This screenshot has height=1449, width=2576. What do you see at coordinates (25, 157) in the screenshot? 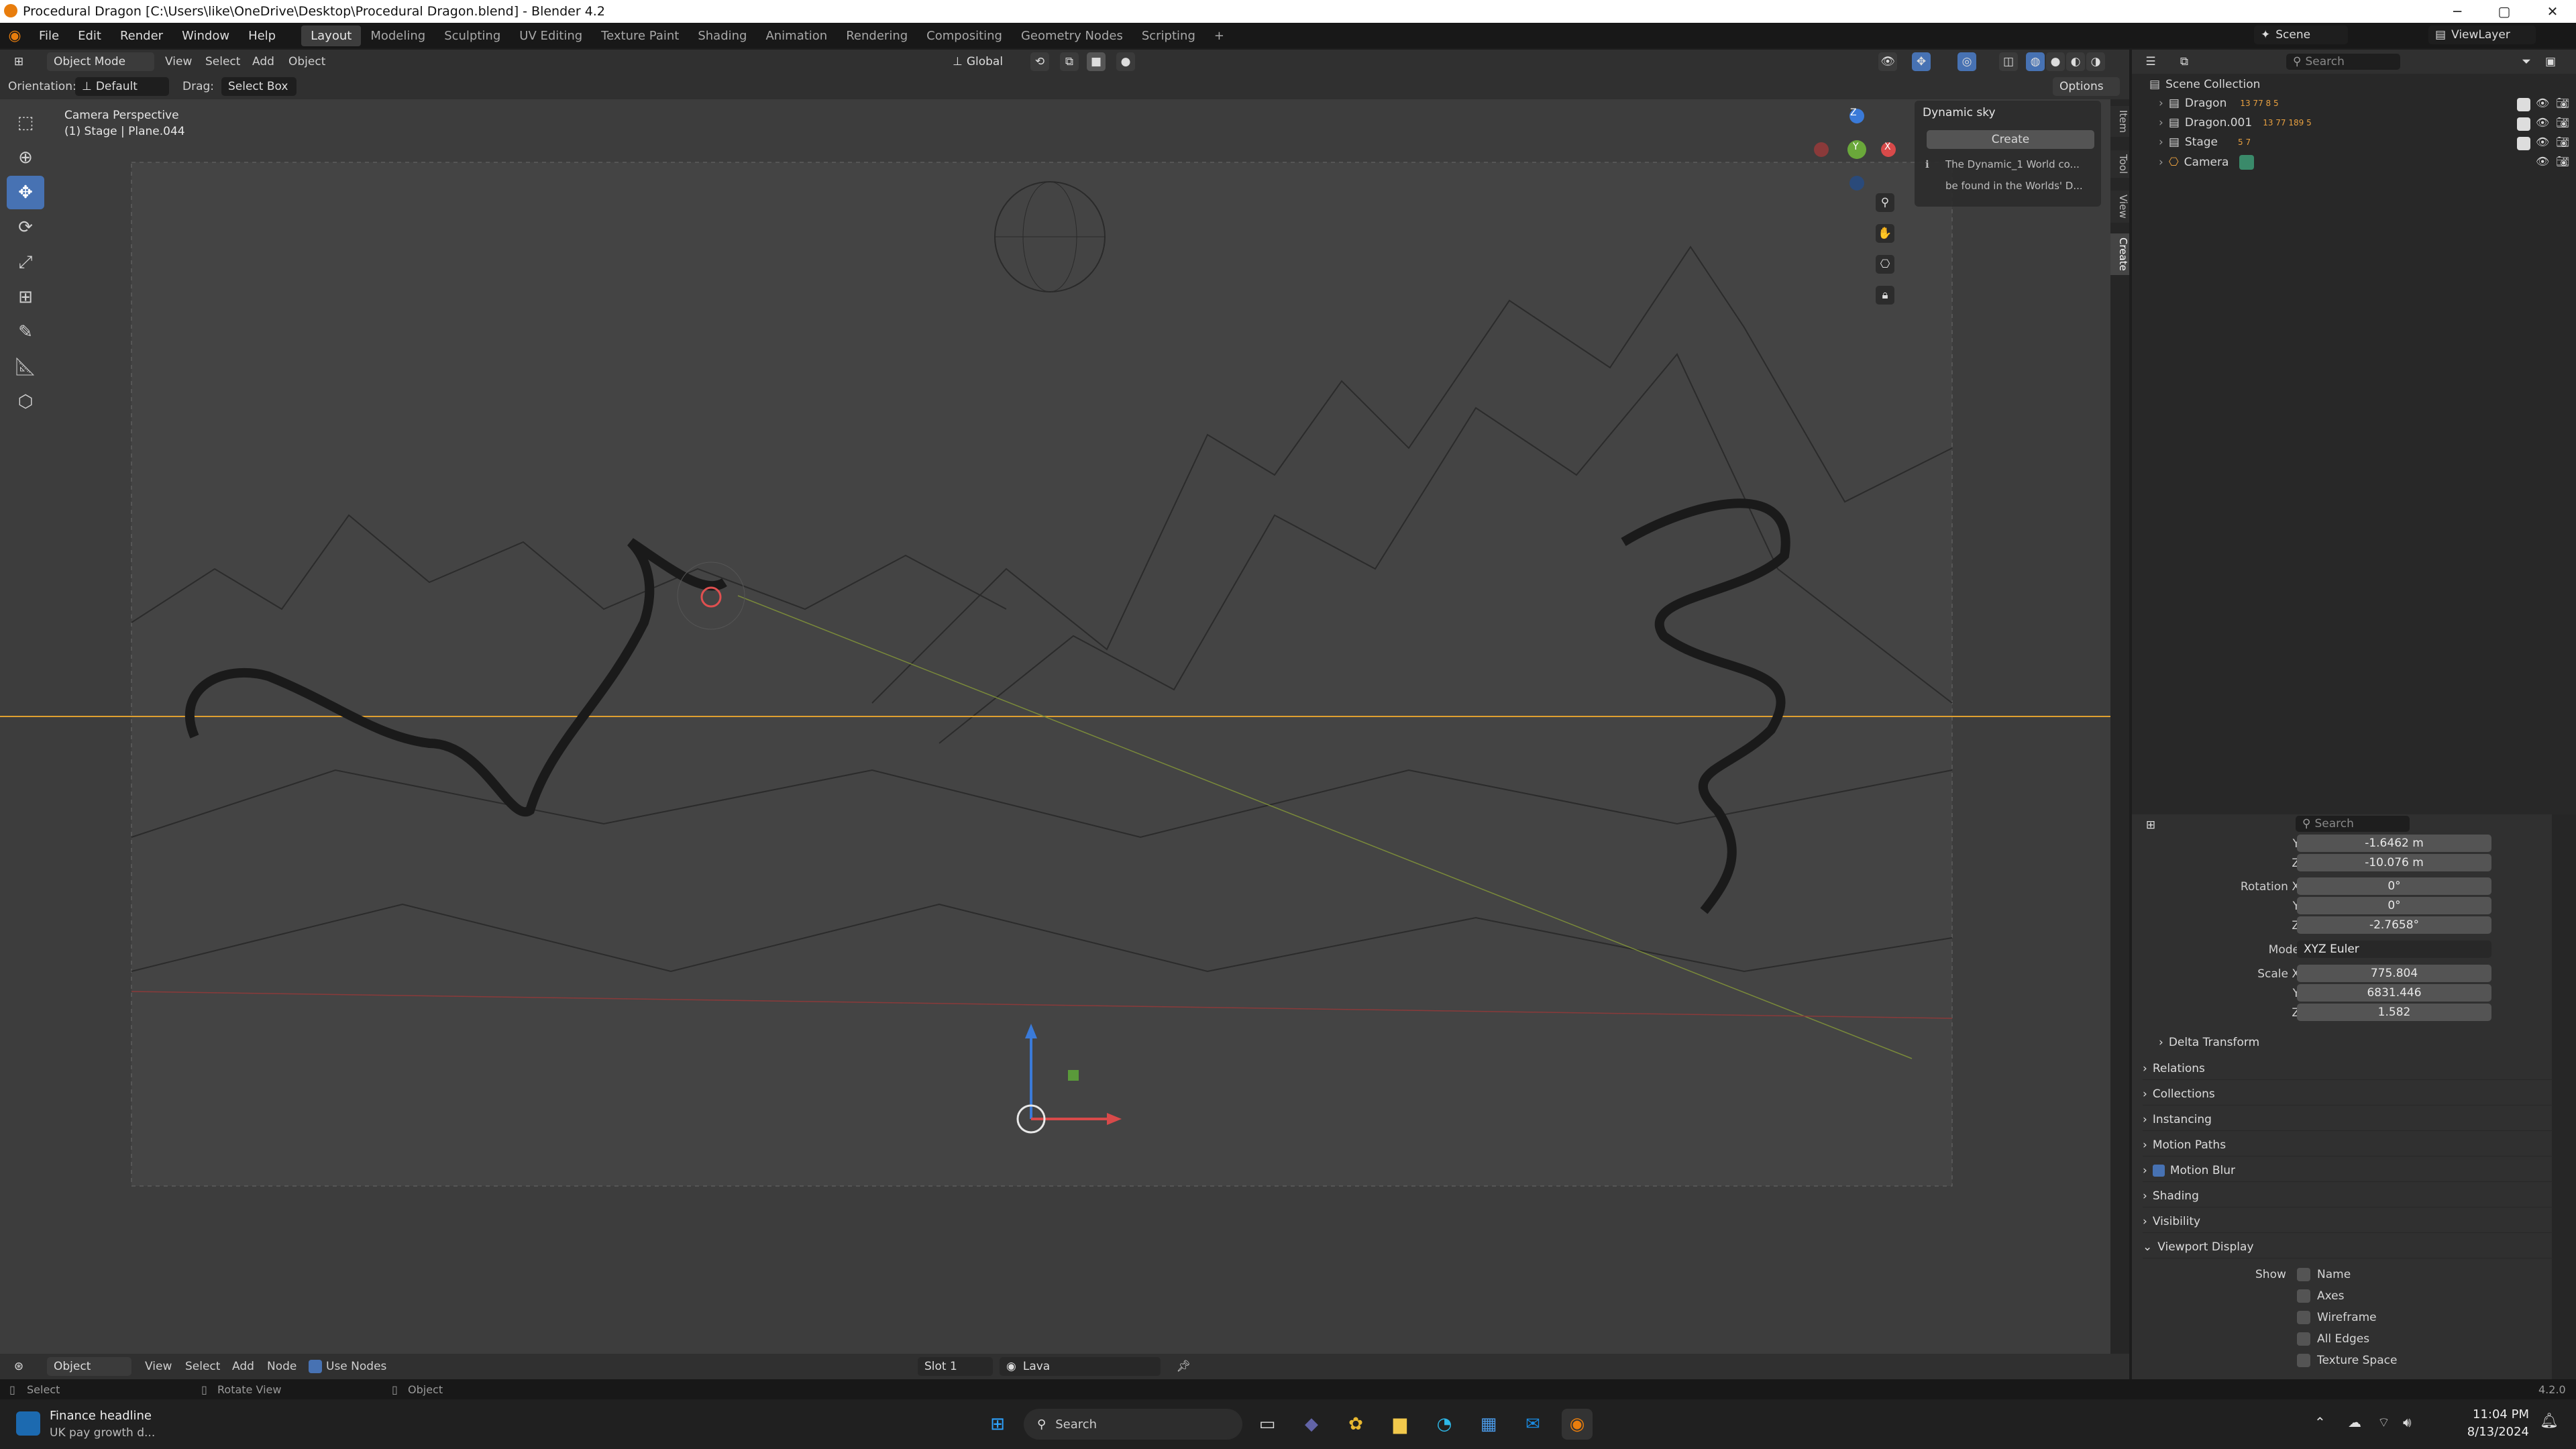
I see `cursor-tool-icon: ⊕` at bounding box center [25, 157].